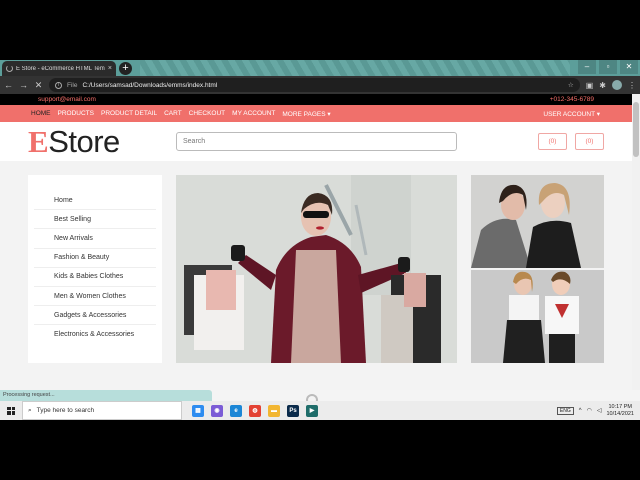  I want to click on extension-icon: ▣, so click(590, 85).